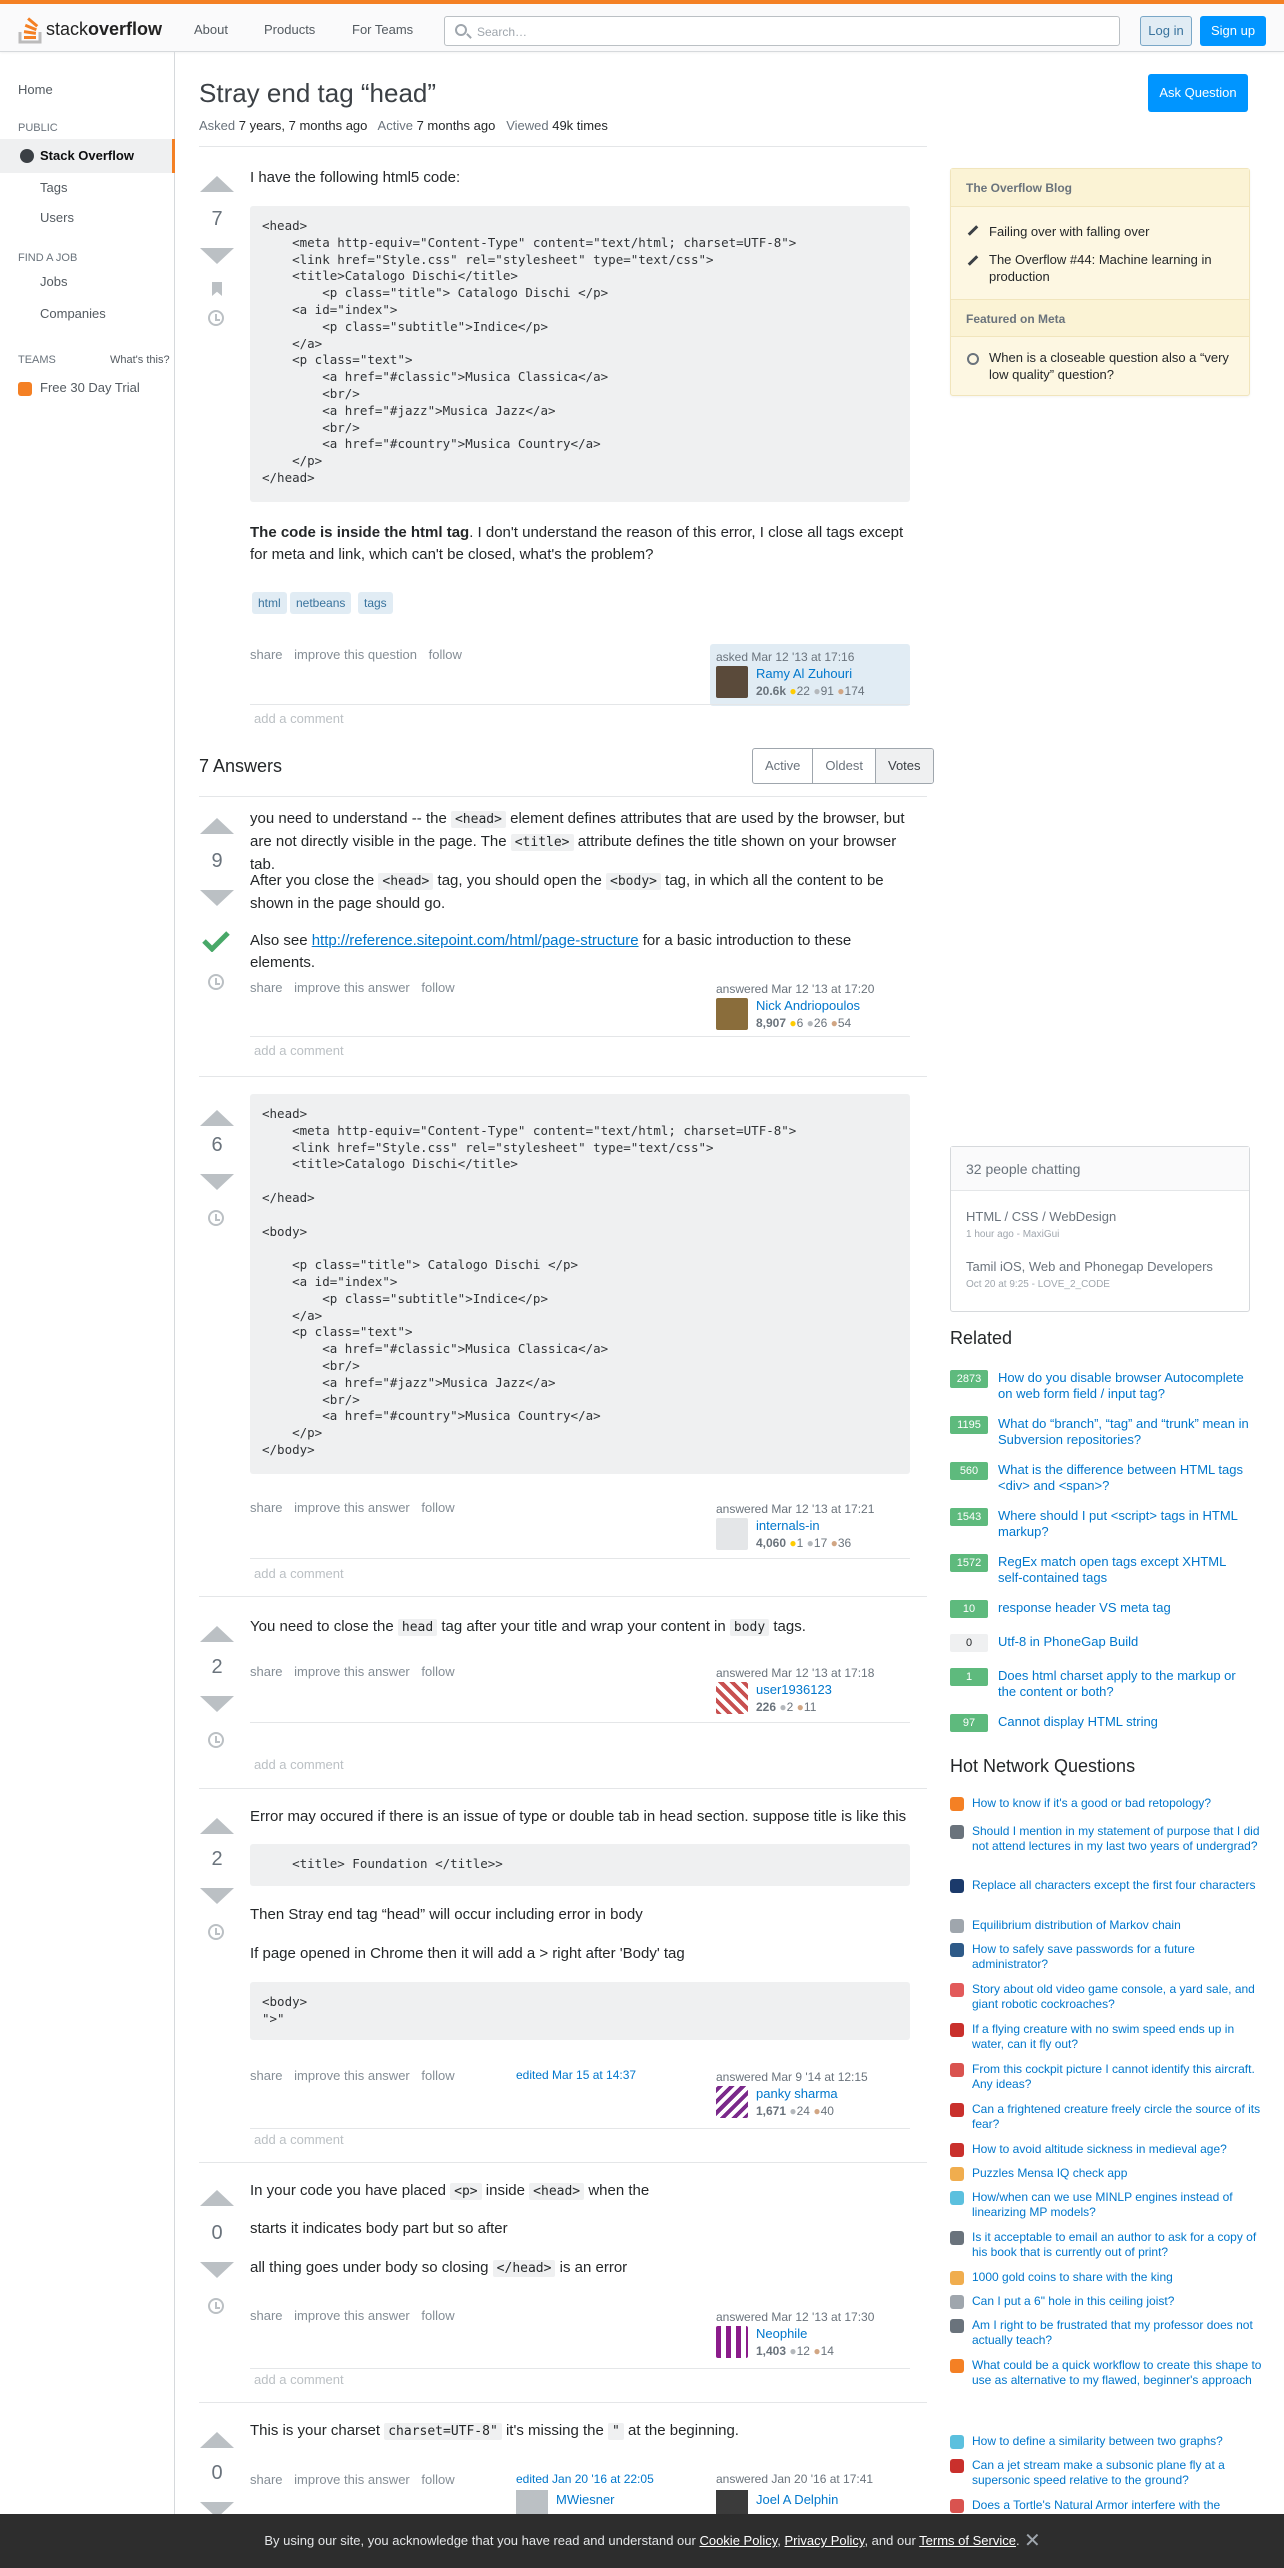 This screenshot has width=1284, height=2568. I want to click on tag-netbeans: netbeans, so click(321, 603).